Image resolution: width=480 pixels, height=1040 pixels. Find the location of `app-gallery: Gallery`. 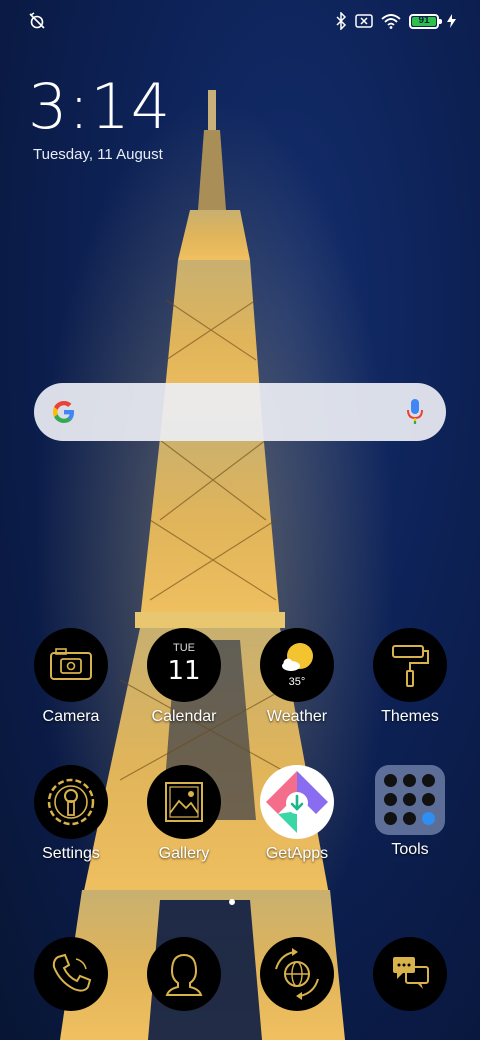

app-gallery: Gallery is located at coordinates (184, 814).